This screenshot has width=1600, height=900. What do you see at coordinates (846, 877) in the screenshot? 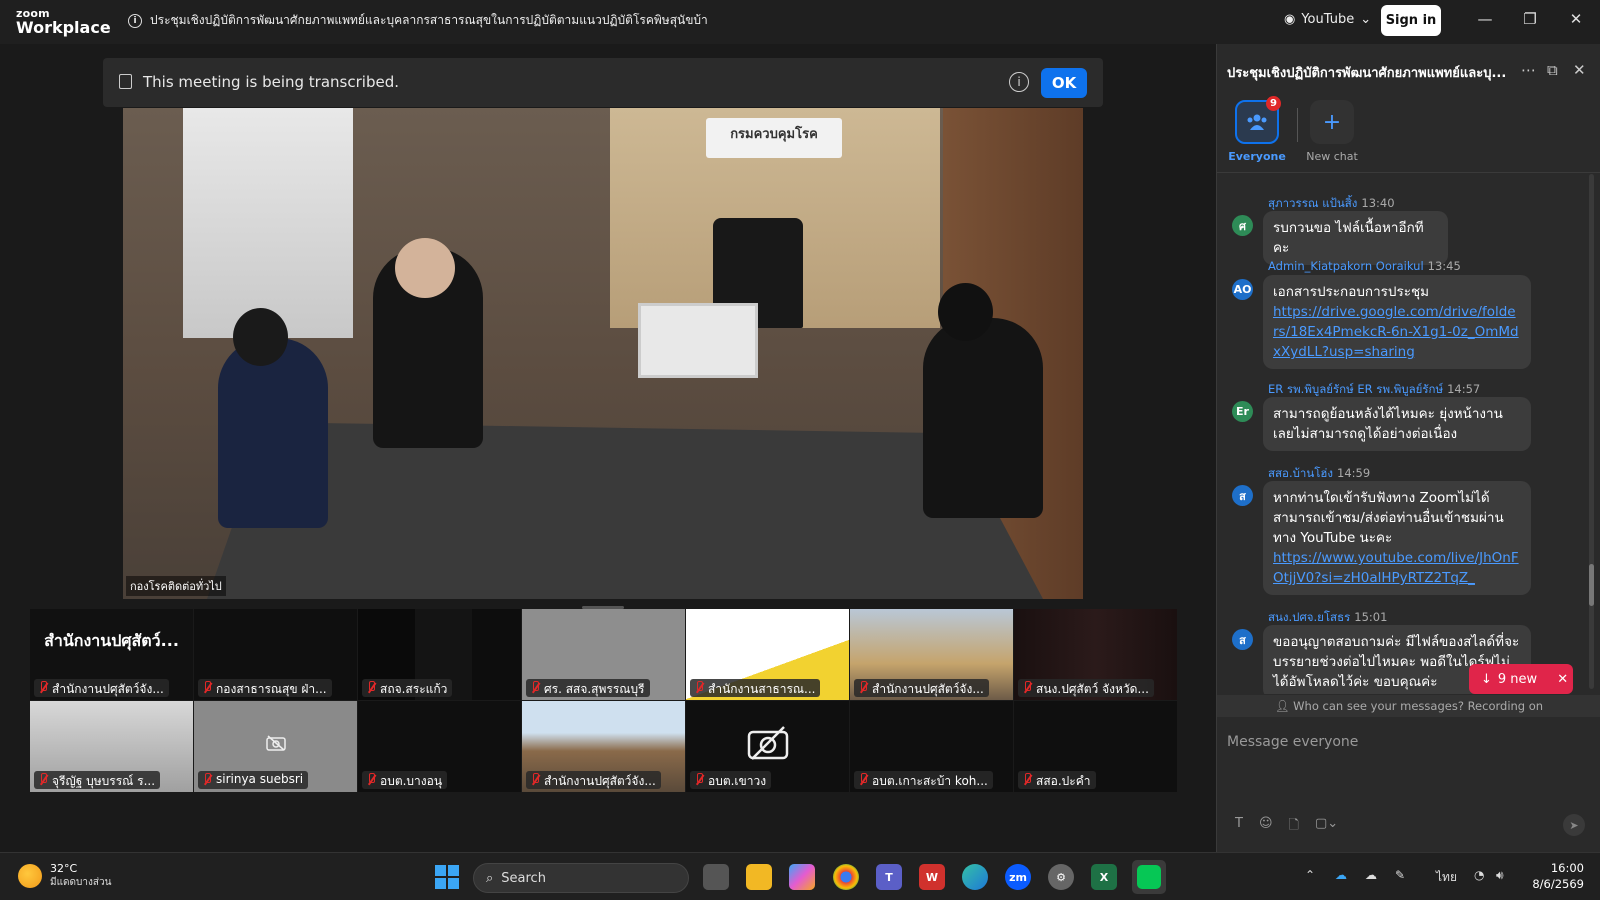
I see `chrome-icon` at bounding box center [846, 877].